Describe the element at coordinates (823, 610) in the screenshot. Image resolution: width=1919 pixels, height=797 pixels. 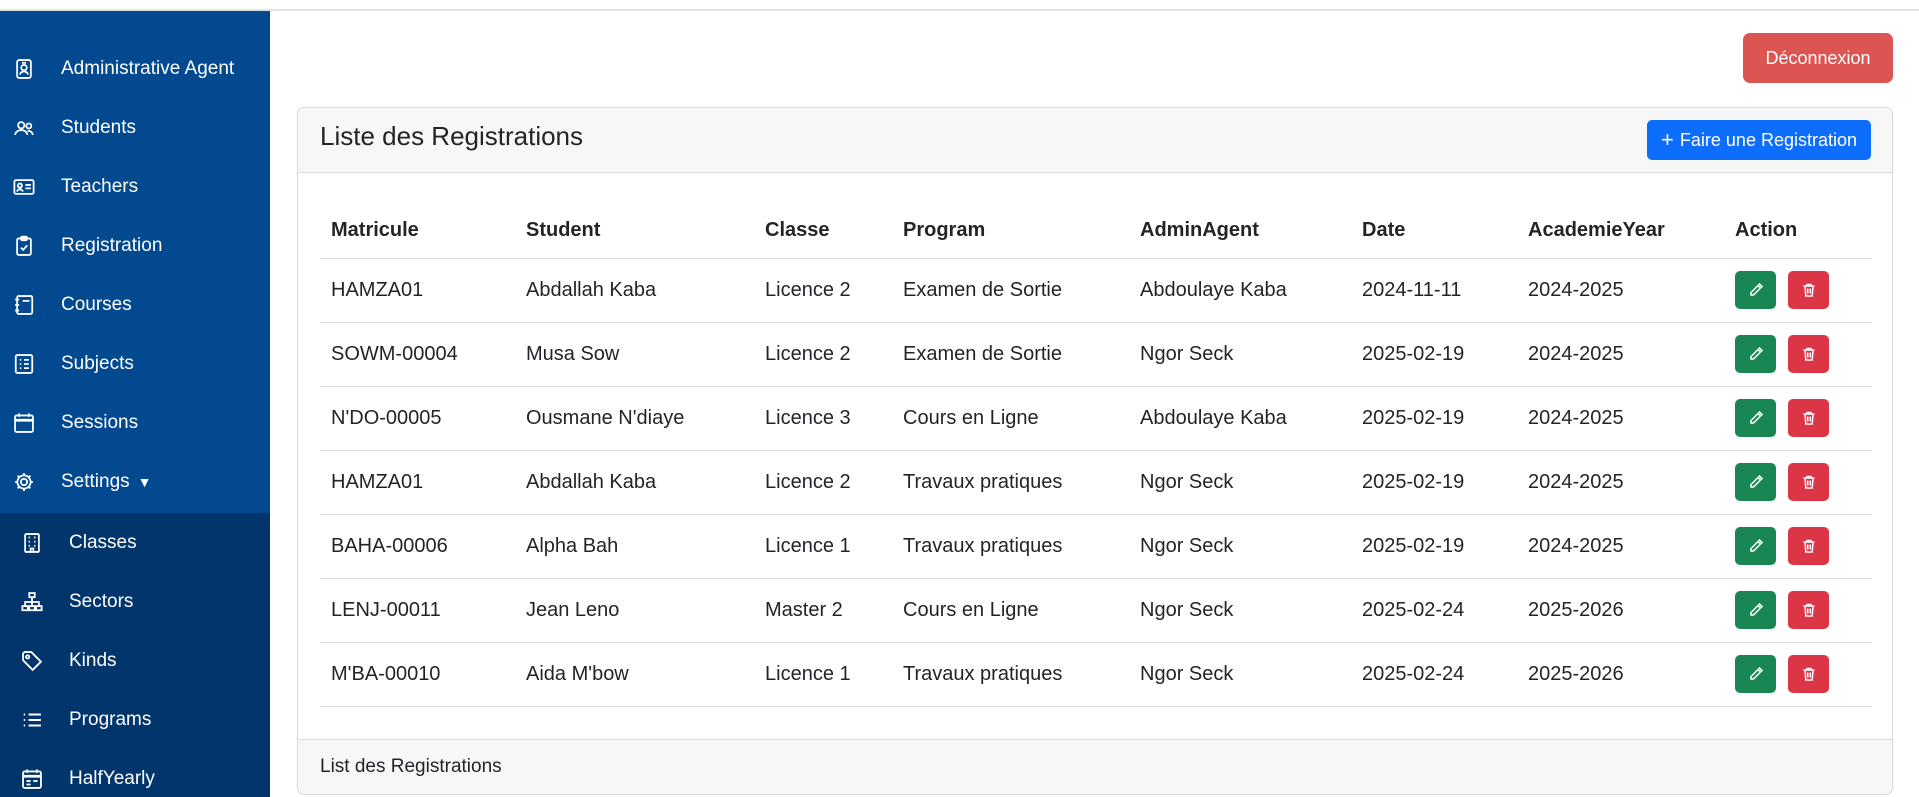
I see `cell-classe: Master 2` at that location.